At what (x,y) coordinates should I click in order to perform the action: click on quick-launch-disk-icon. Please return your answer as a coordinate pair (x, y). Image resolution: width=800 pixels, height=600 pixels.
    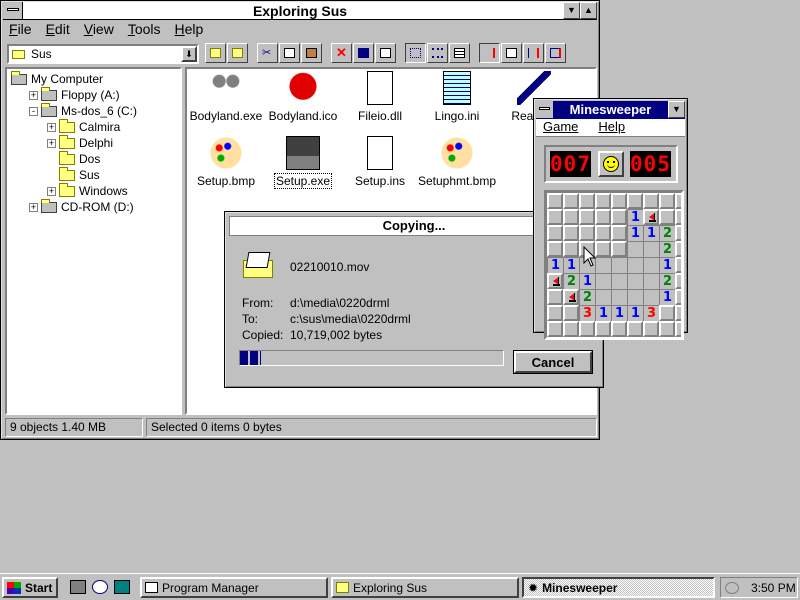
    Looking at the image, I should click on (122, 587).